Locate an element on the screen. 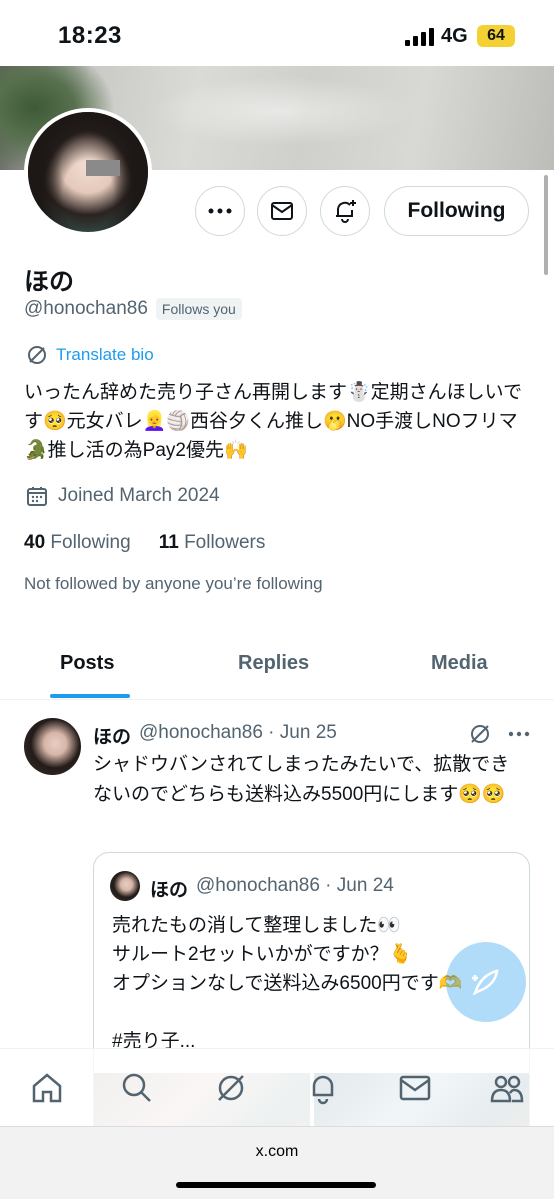 The height and width of the screenshot is (1199, 554). active-tab-indicator is located at coordinates (90, 696).